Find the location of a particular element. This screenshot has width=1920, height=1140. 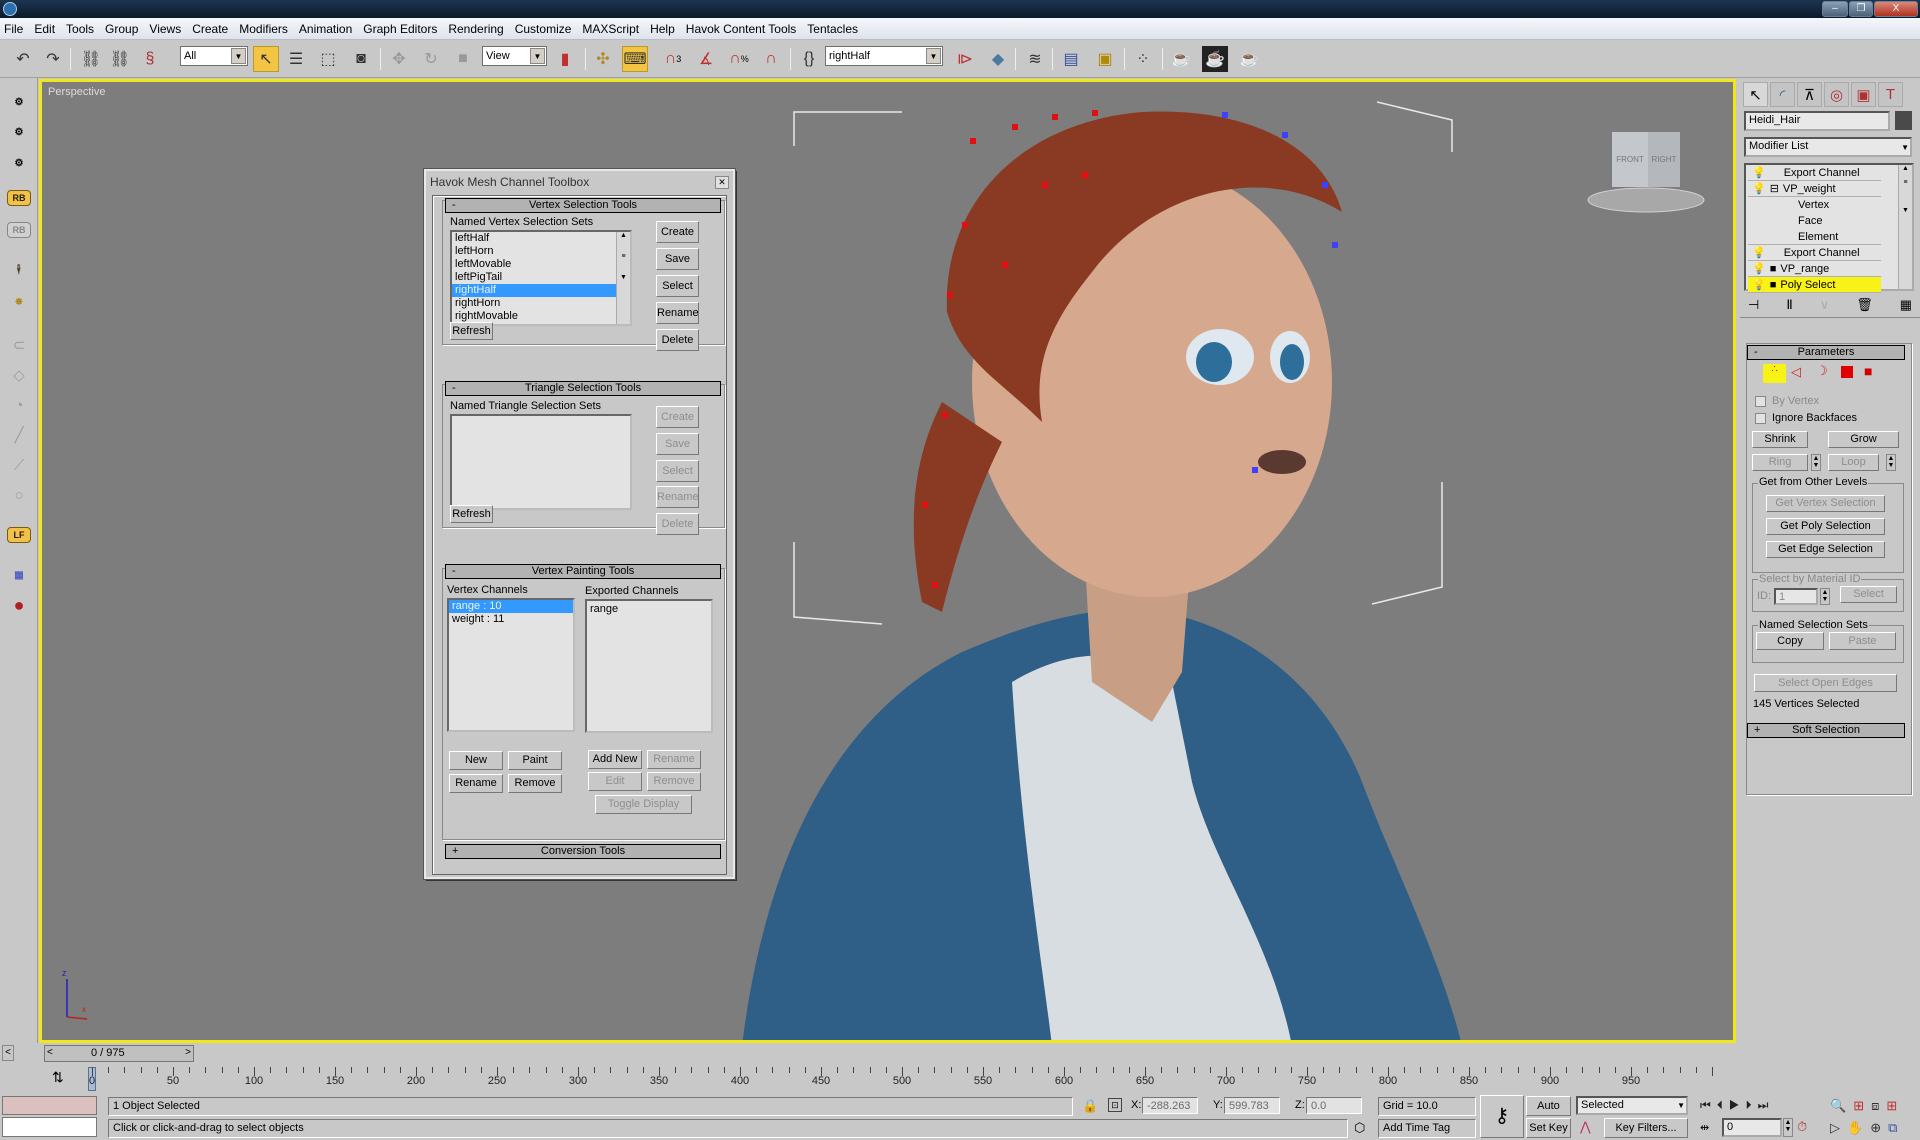

refresh-vertex-sets-button: Refresh is located at coordinates (471, 331).